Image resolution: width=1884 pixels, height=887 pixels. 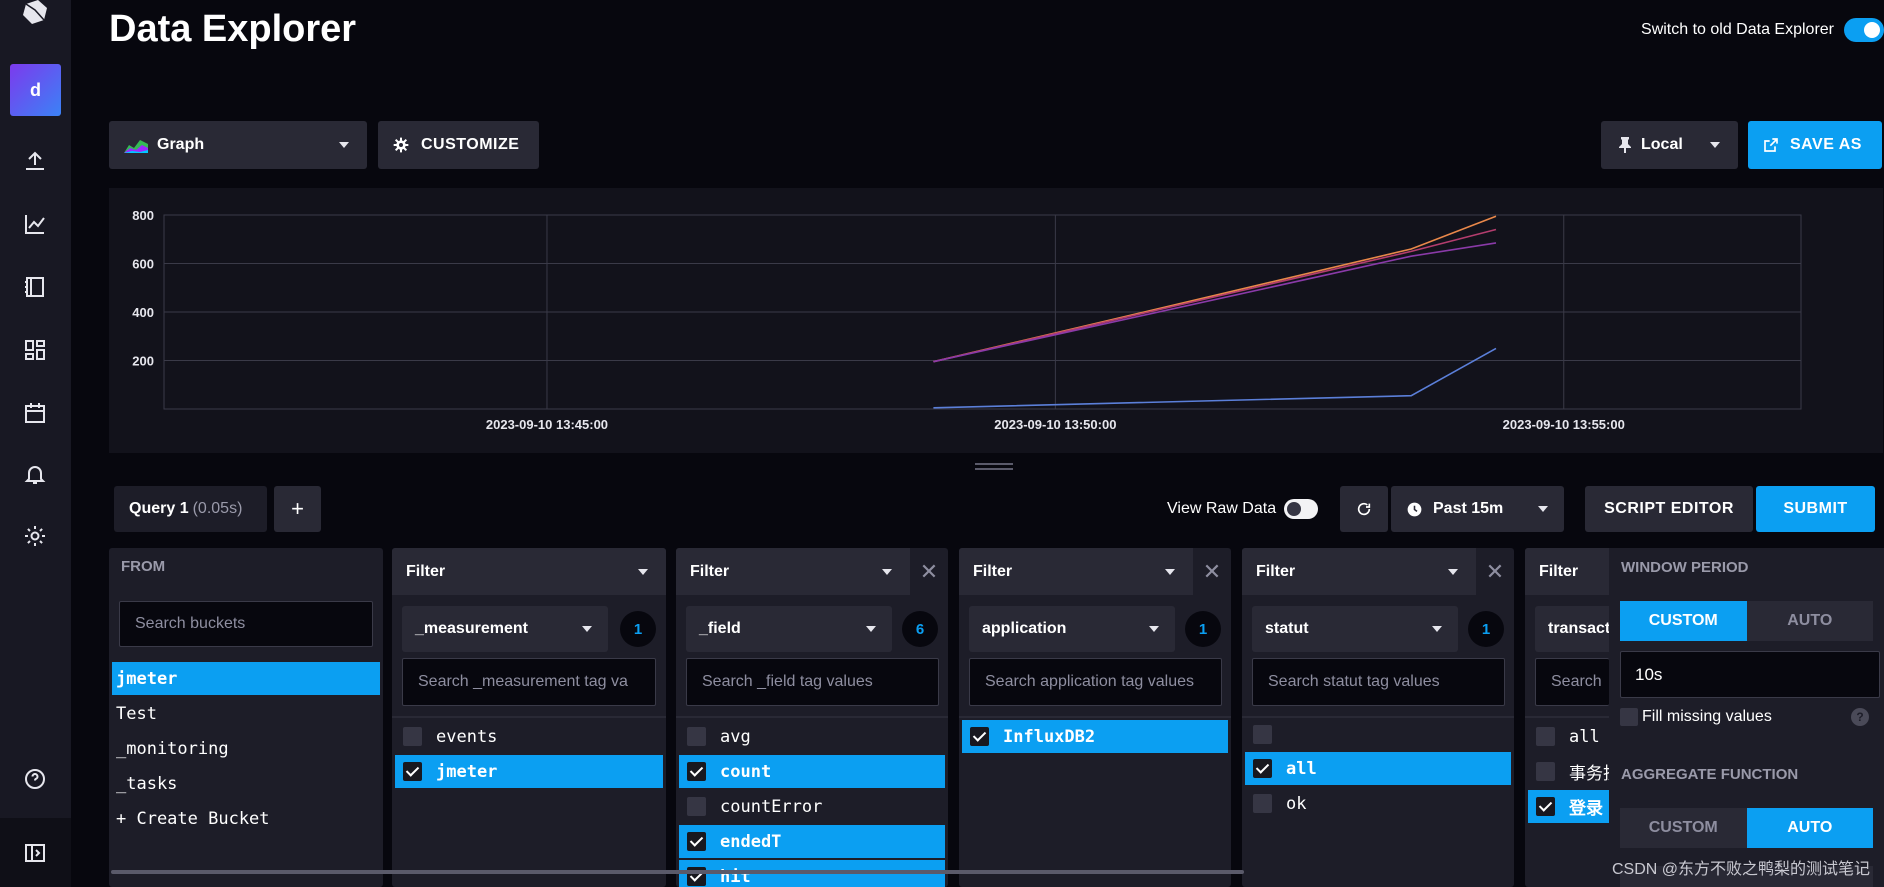 What do you see at coordinates (1072, 629) in the screenshot?
I see `tag-key-dropdown: application` at bounding box center [1072, 629].